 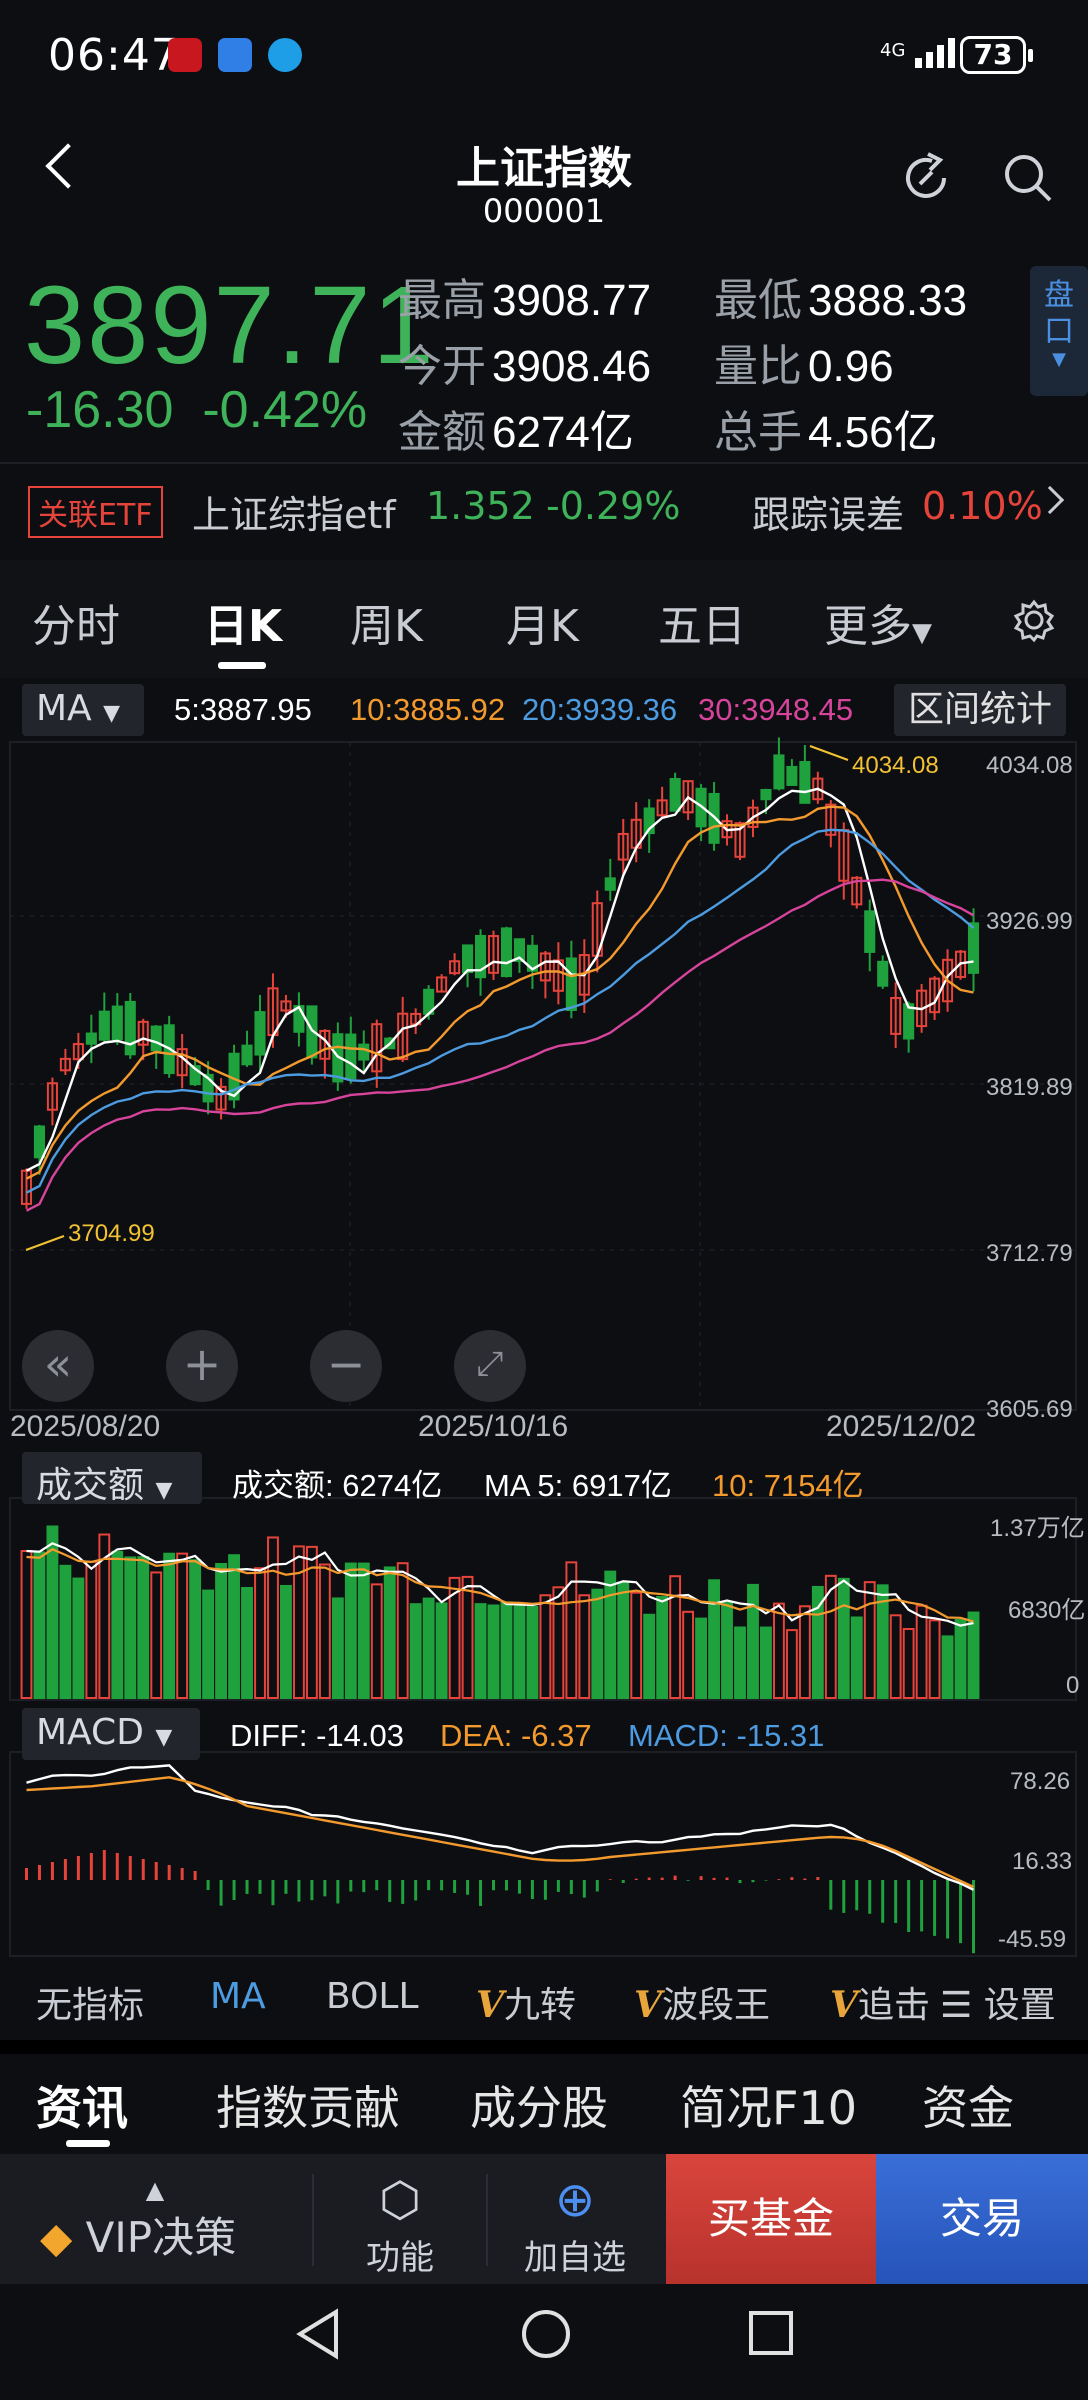 I want to click on macd-y-label: 16.33, so click(x=1042, y=1861).